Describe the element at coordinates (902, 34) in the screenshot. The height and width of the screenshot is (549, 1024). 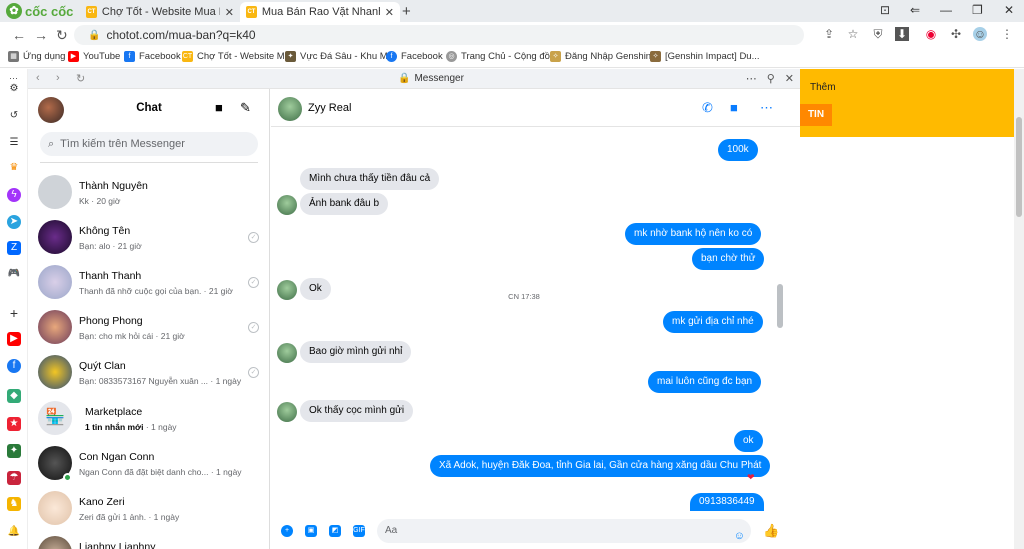
I see `download-icon: ⬇` at that location.